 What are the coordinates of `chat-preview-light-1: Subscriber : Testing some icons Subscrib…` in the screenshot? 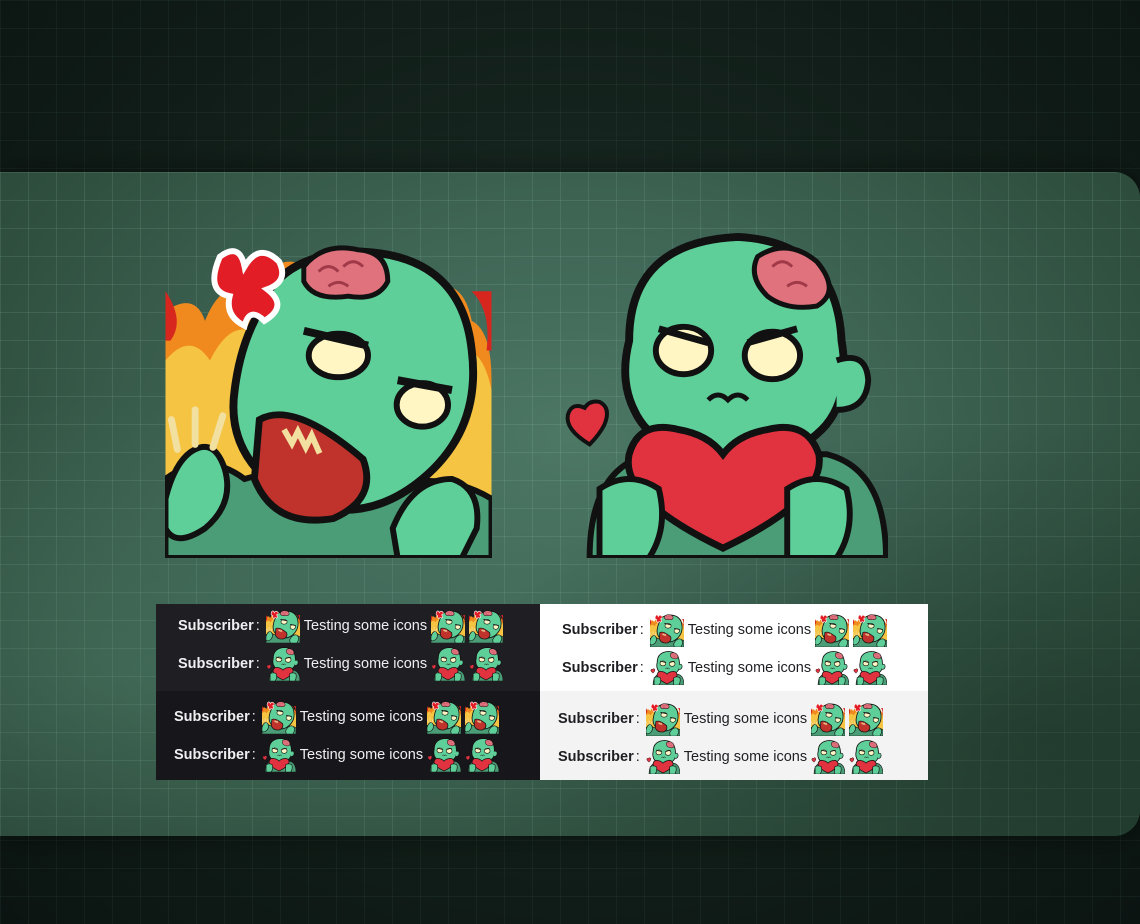 It's located at (734, 647).